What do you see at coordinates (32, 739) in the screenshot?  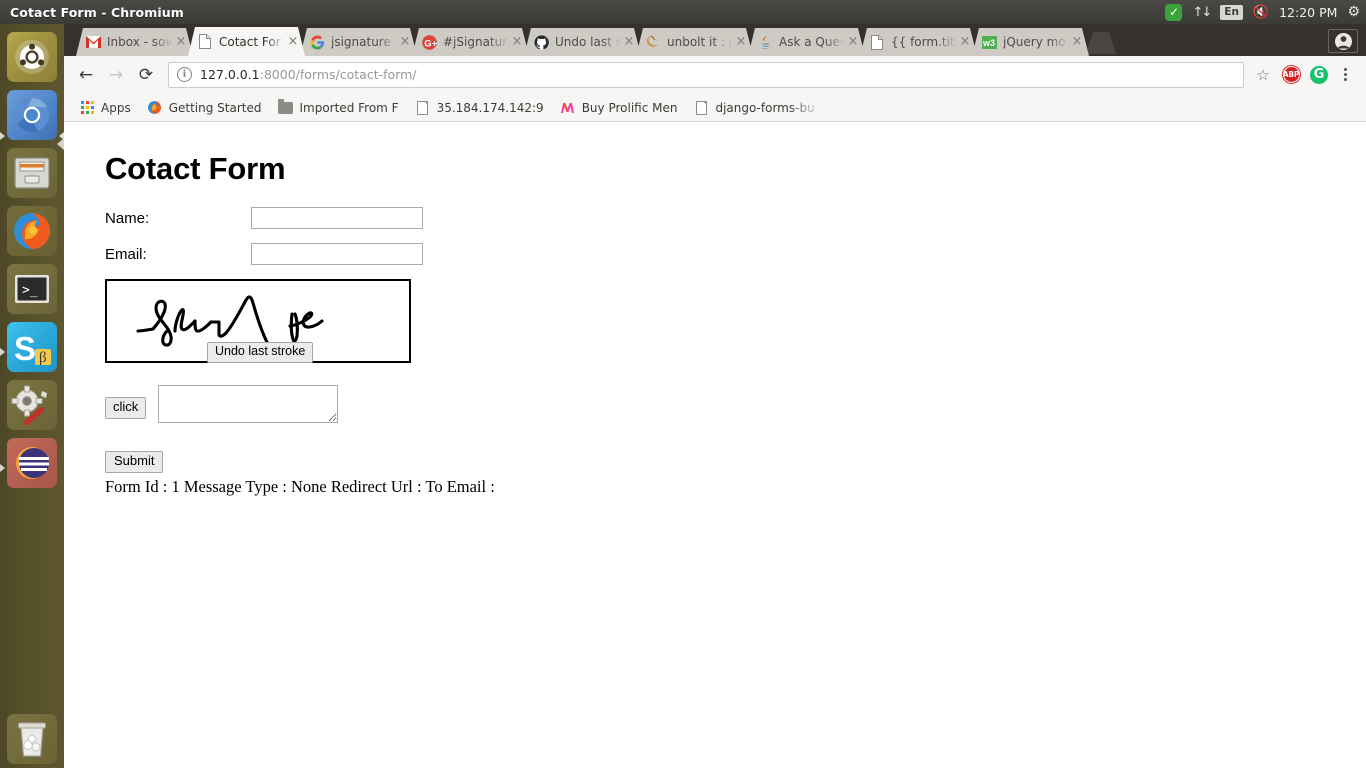 I see `launcher-item-trash` at bounding box center [32, 739].